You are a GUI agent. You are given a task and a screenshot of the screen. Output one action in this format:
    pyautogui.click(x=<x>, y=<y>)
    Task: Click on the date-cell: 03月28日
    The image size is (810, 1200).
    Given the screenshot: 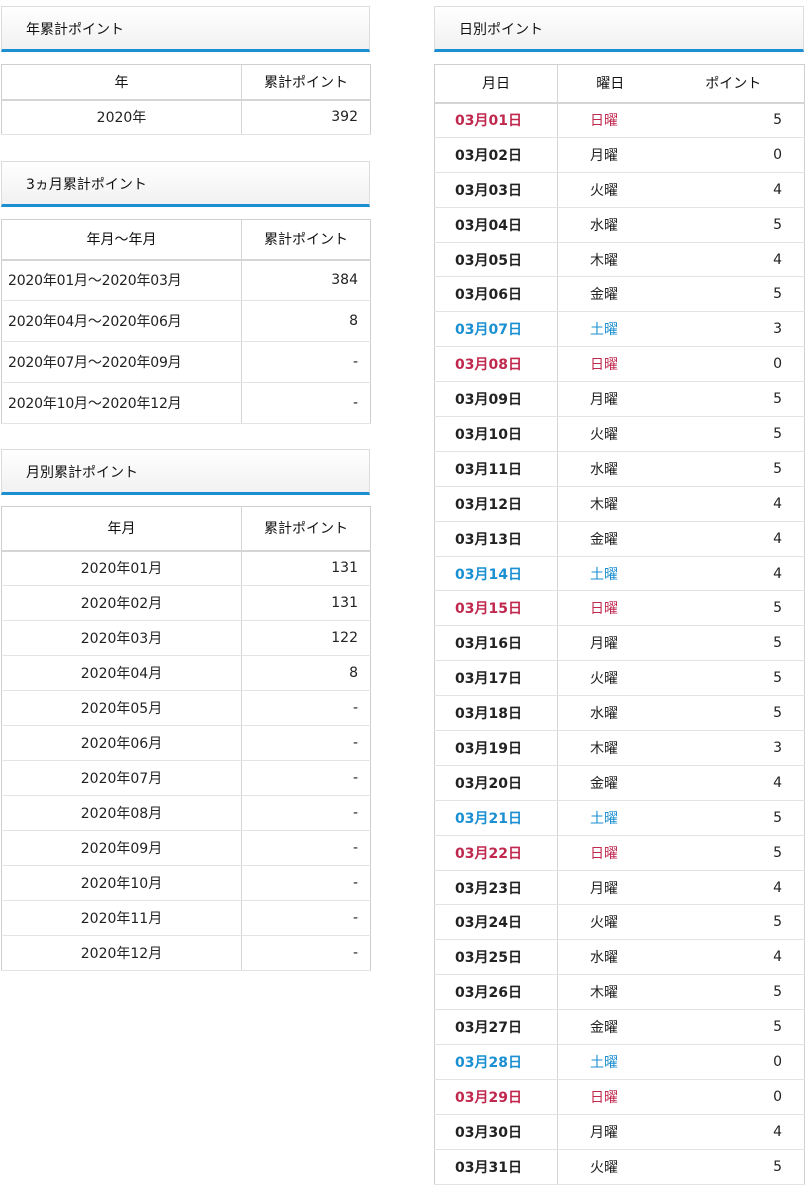 What is the action you would take?
    pyautogui.click(x=496, y=1062)
    